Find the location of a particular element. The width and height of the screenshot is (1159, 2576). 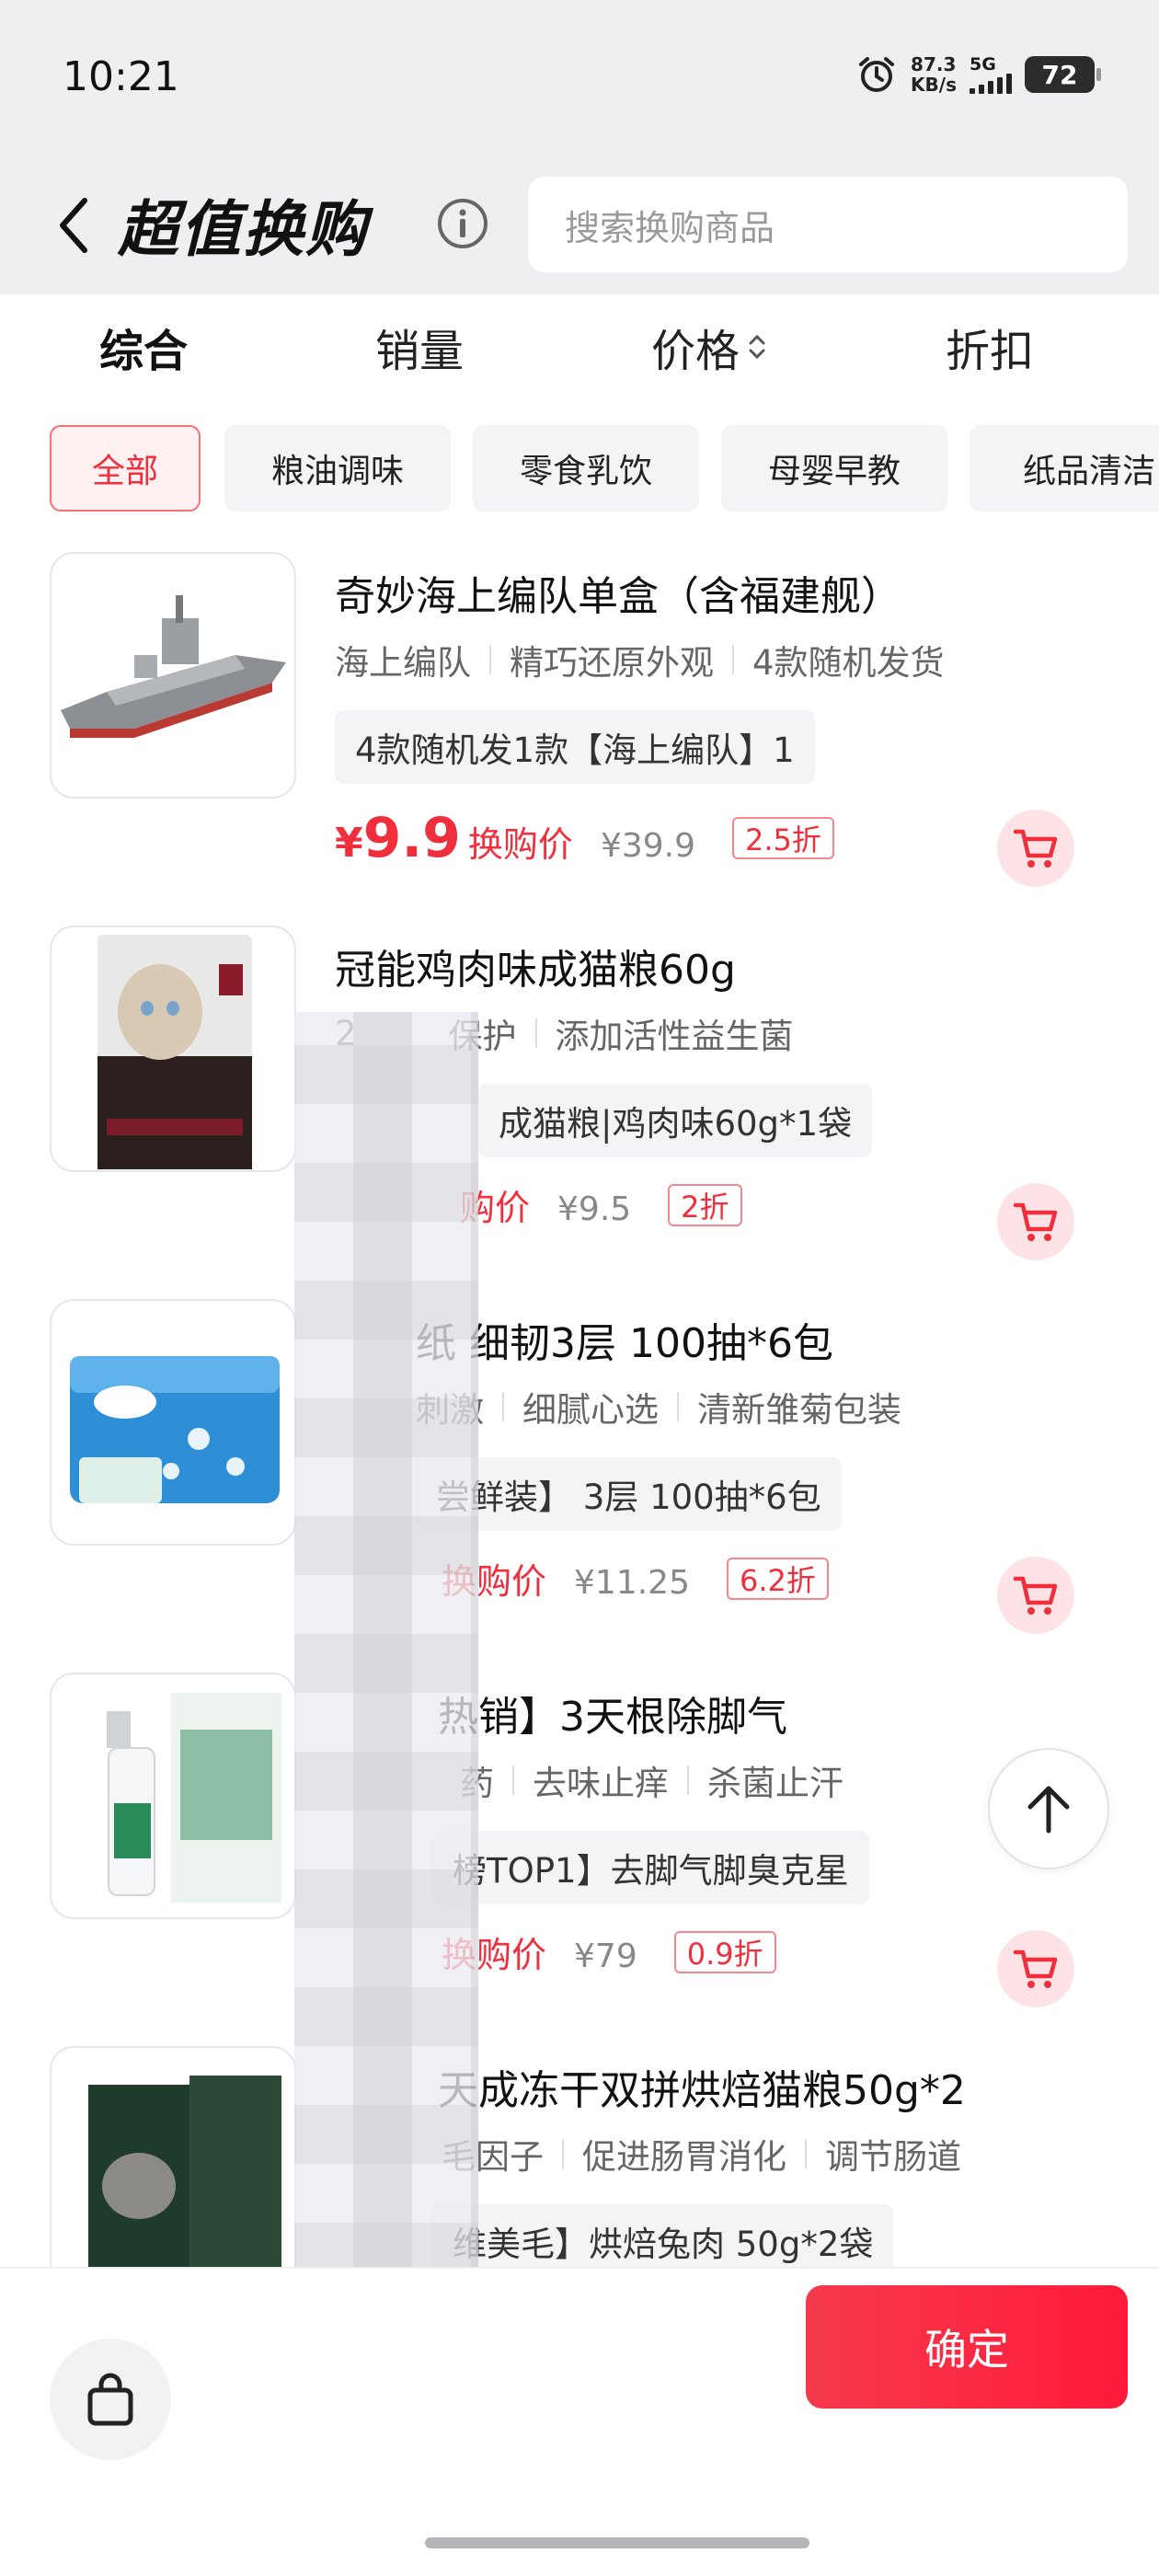

product-price: 换购价 ¥79 0.9折 is located at coordinates (609, 1951).